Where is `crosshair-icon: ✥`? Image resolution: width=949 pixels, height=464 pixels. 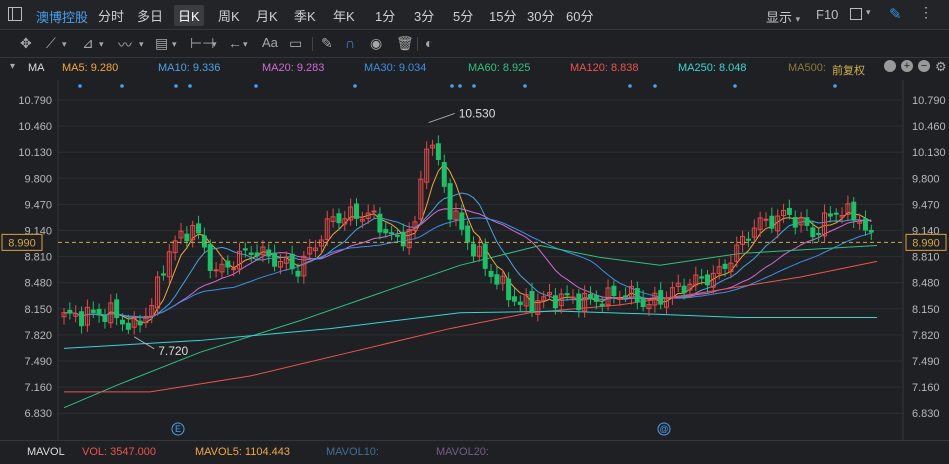
crosshair-icon: ✥ is located at coordinates (26, 43).